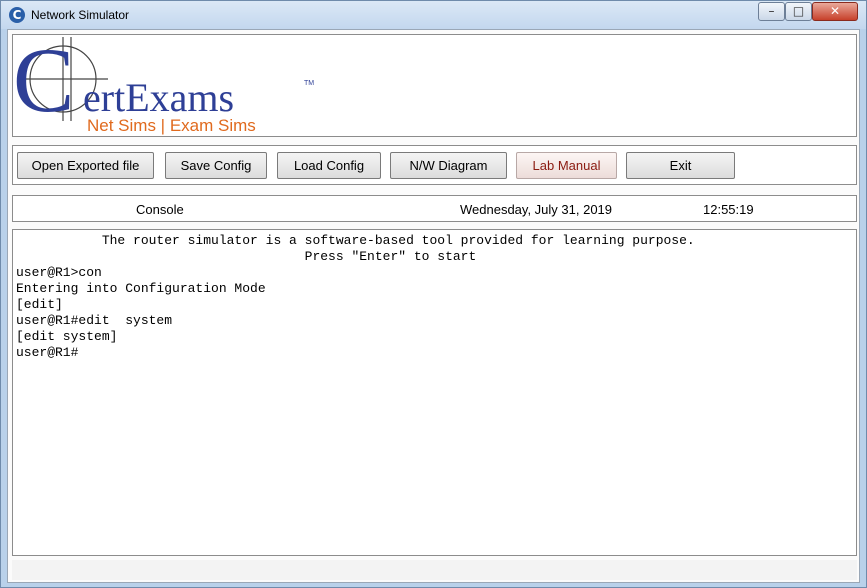 The height and width of the screenshot is (588, 867). I want to click on lab-manual-button: Lab Manual, so click(566, 165).